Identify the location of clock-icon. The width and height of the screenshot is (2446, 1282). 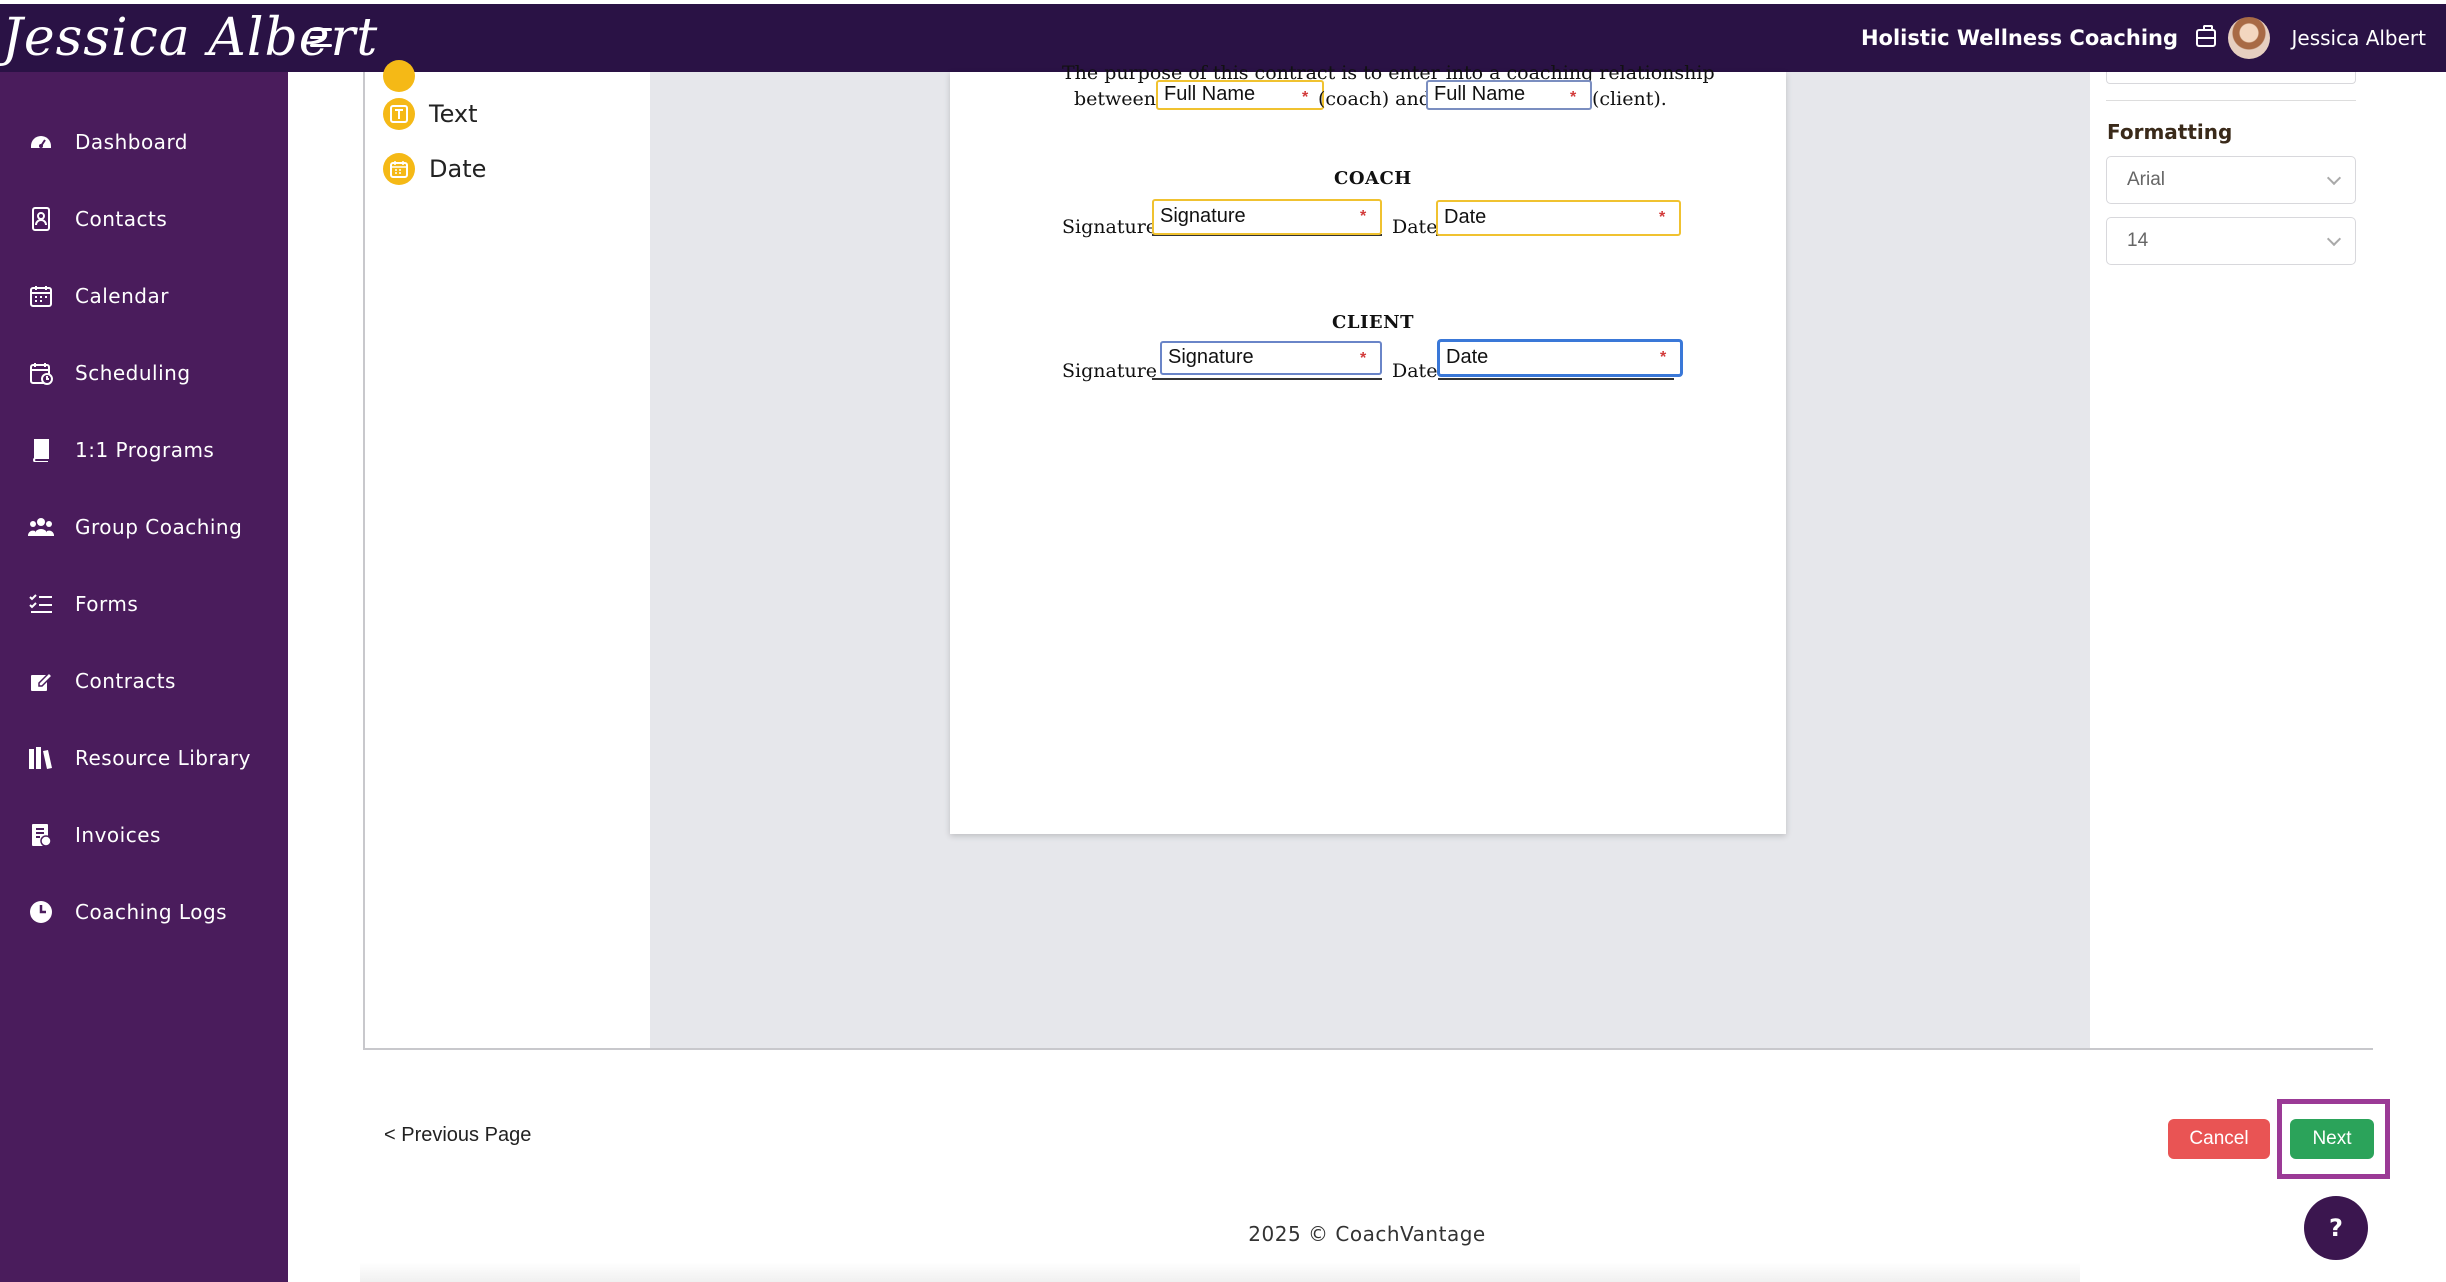
(41, 912).